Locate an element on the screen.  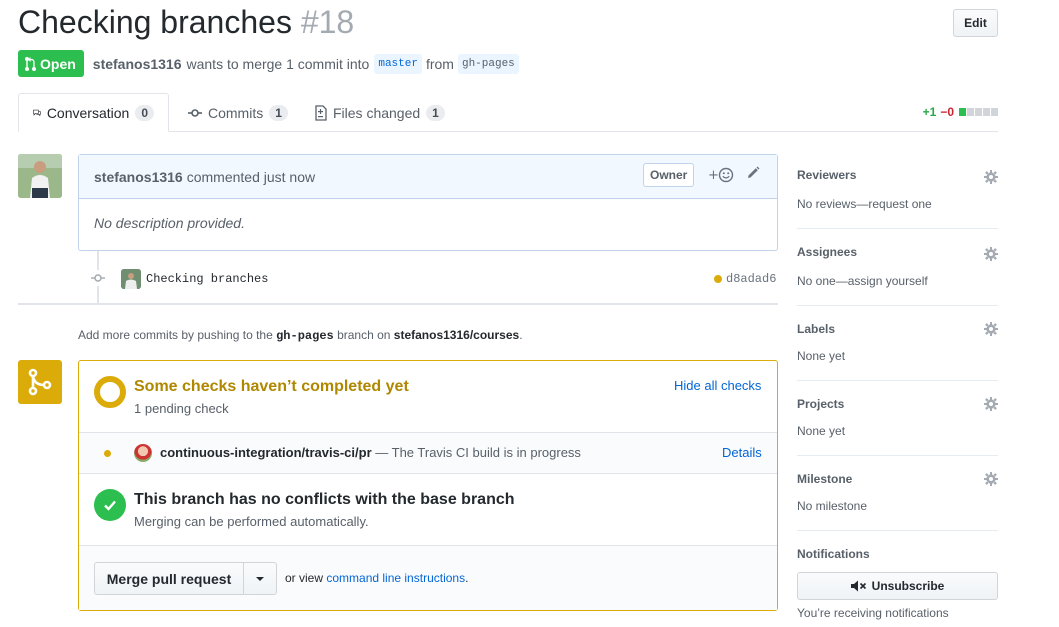
push-hint-middle: branch on is located at coordinates (364, 335).